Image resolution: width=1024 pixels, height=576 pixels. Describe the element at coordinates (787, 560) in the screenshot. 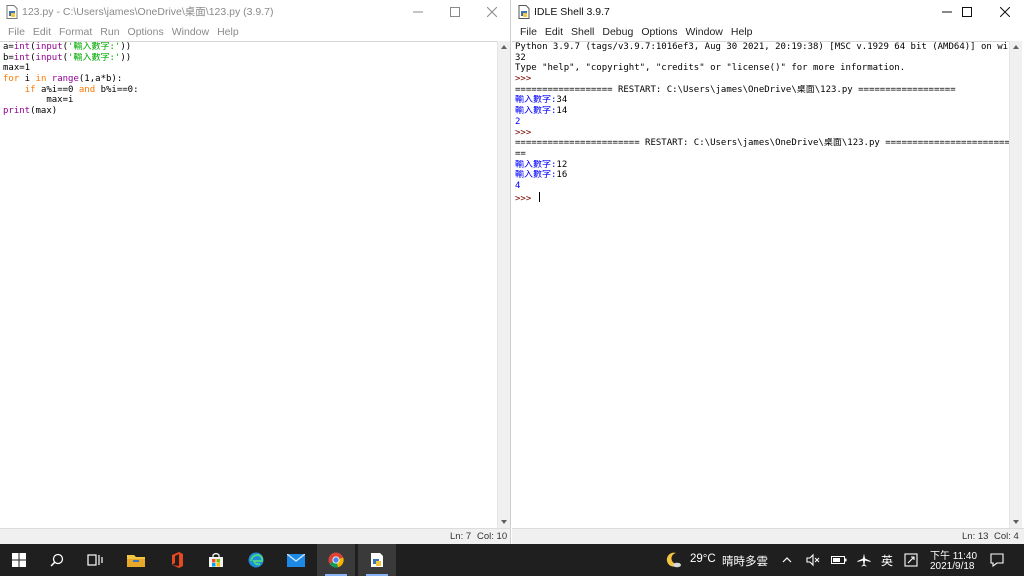

I see `chevron-up-icon` at that location.